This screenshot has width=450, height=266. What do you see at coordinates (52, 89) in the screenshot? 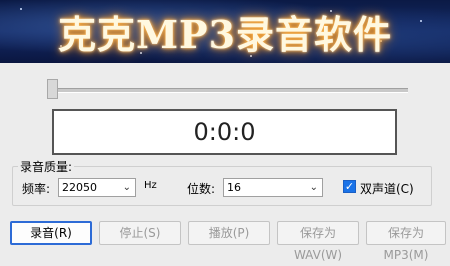
I see `position-slider-thumb` at bounding box center [52, 89].